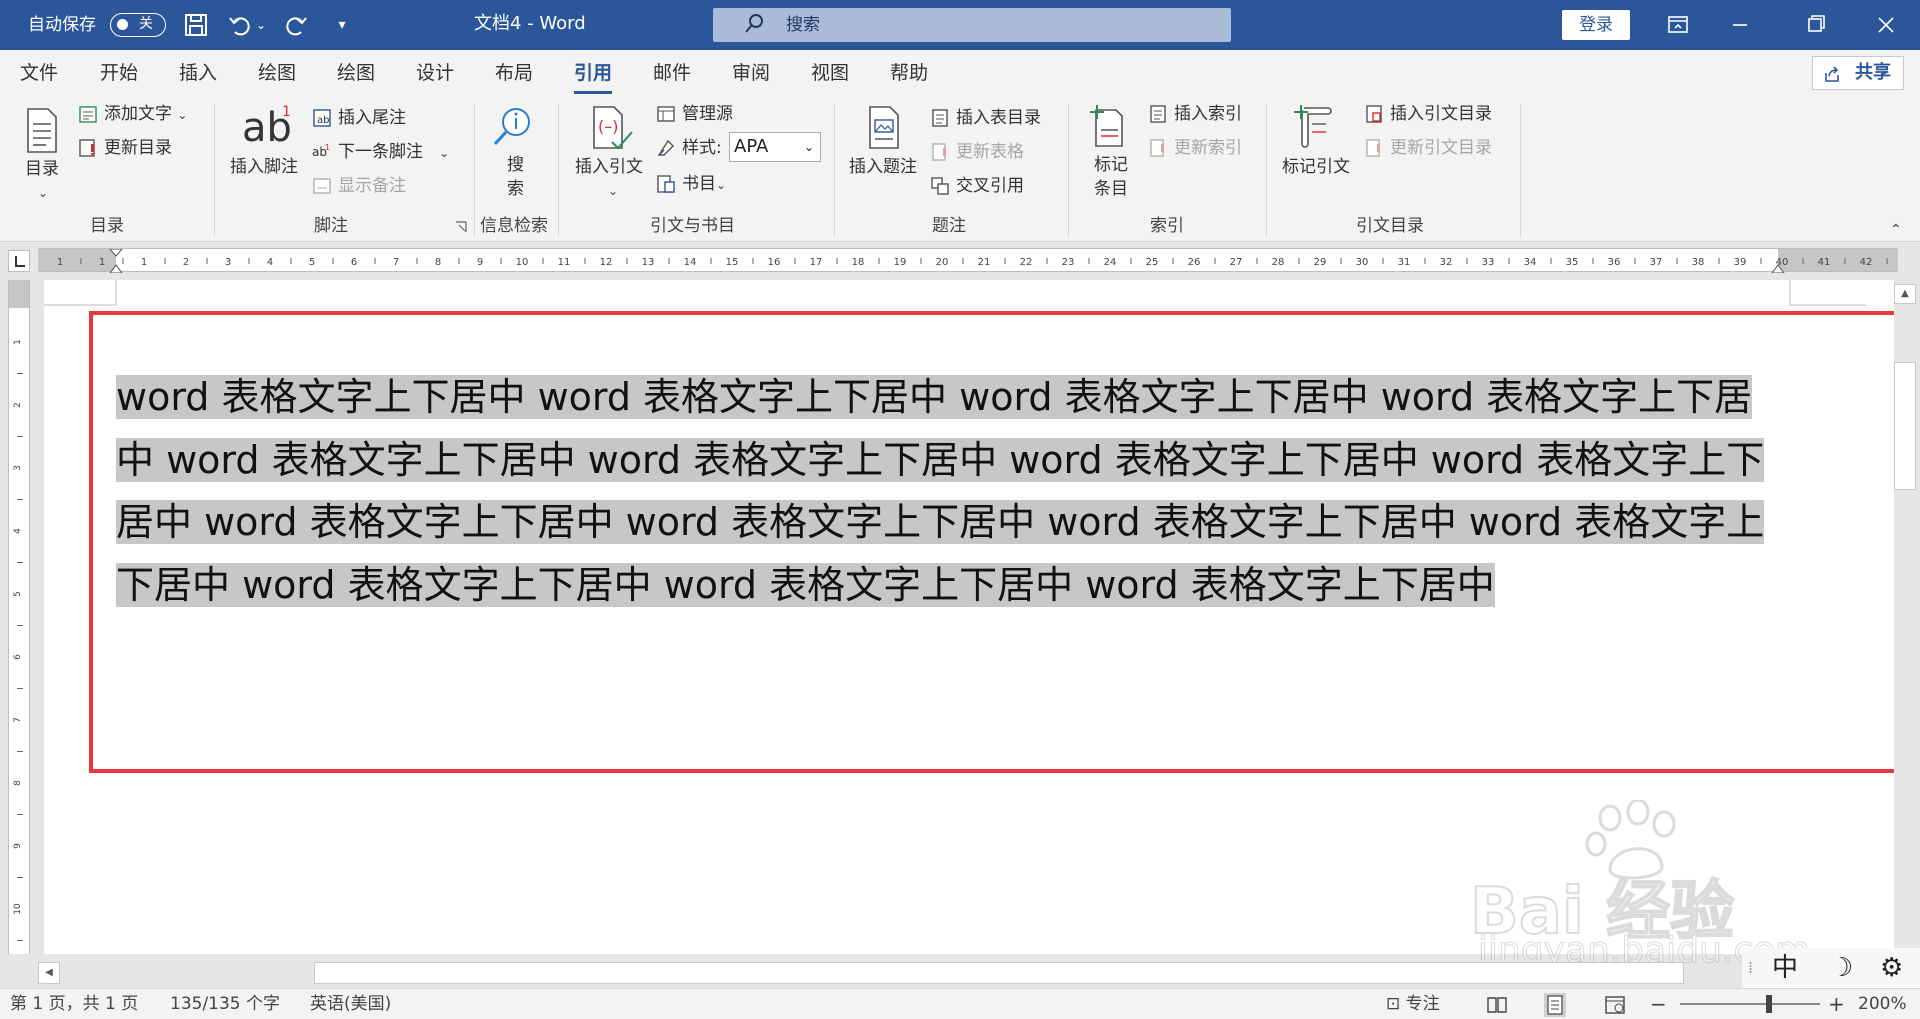  Describe the element at coordinates (830, 73) in the screenshot. I see `tab-view: 视图` at that location.